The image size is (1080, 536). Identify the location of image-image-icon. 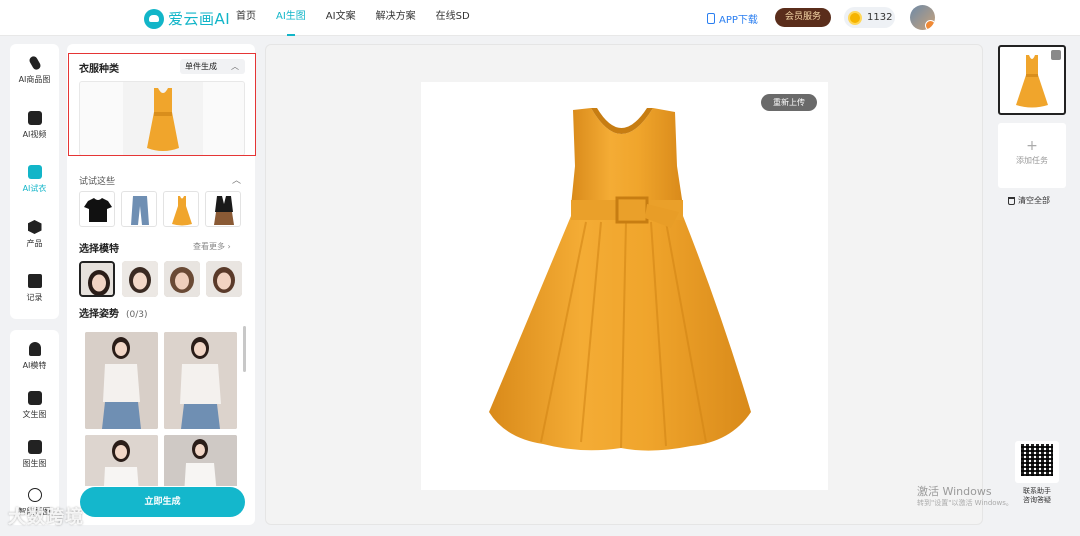
(34, 447).